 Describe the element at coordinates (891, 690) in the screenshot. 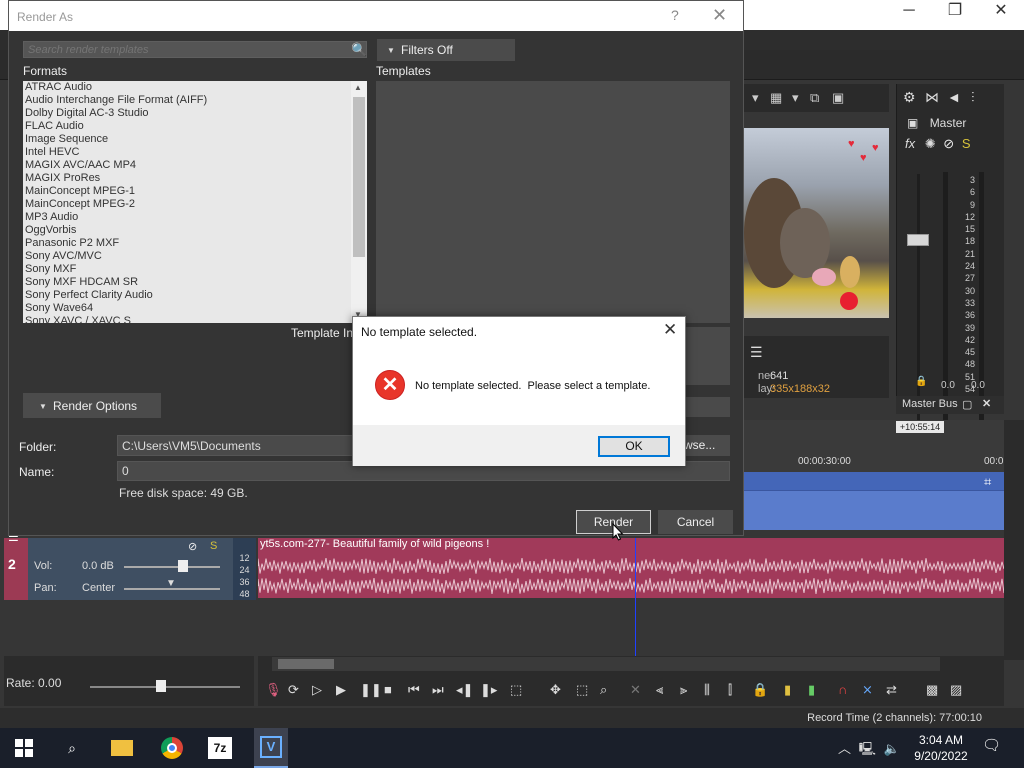

I see `ripple-edit-icon: ⇄` at that location.